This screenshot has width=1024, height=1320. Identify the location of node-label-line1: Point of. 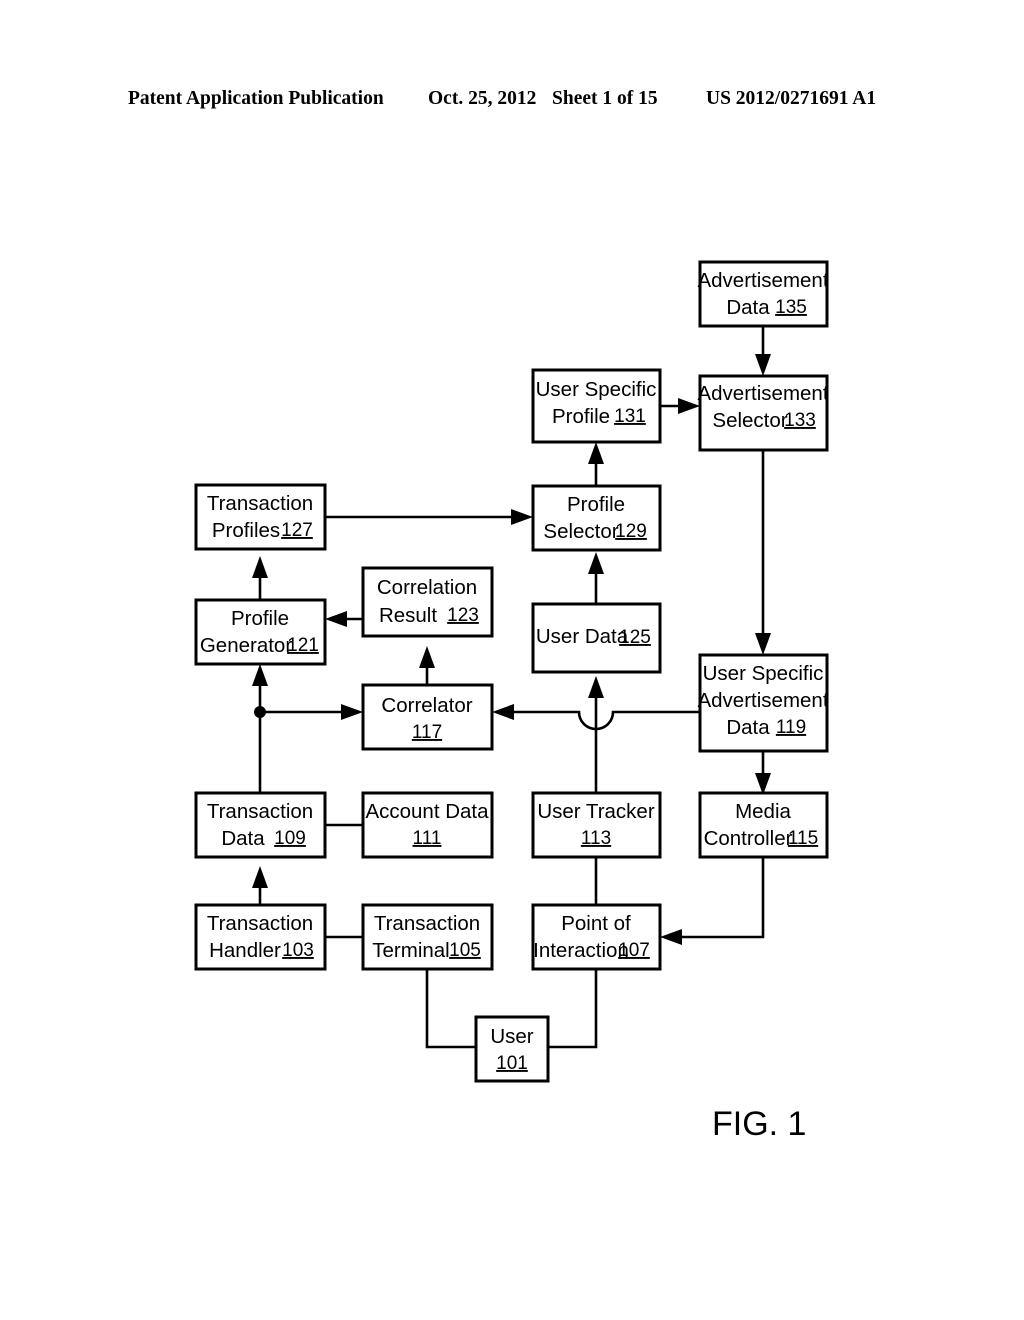
(596, 923).